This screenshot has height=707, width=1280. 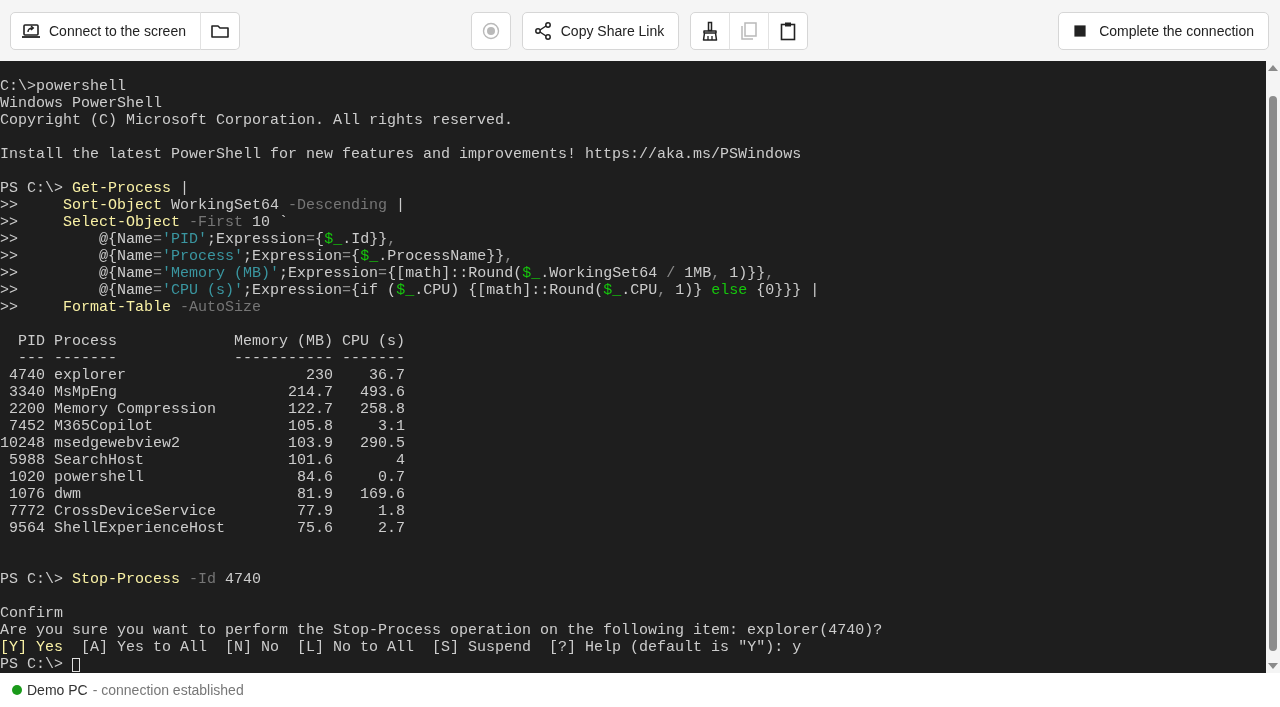 What do you see at coordinates (27, 528) in the screenshot?
I see `table-cell: 9564` at bounding box center [27, 528].